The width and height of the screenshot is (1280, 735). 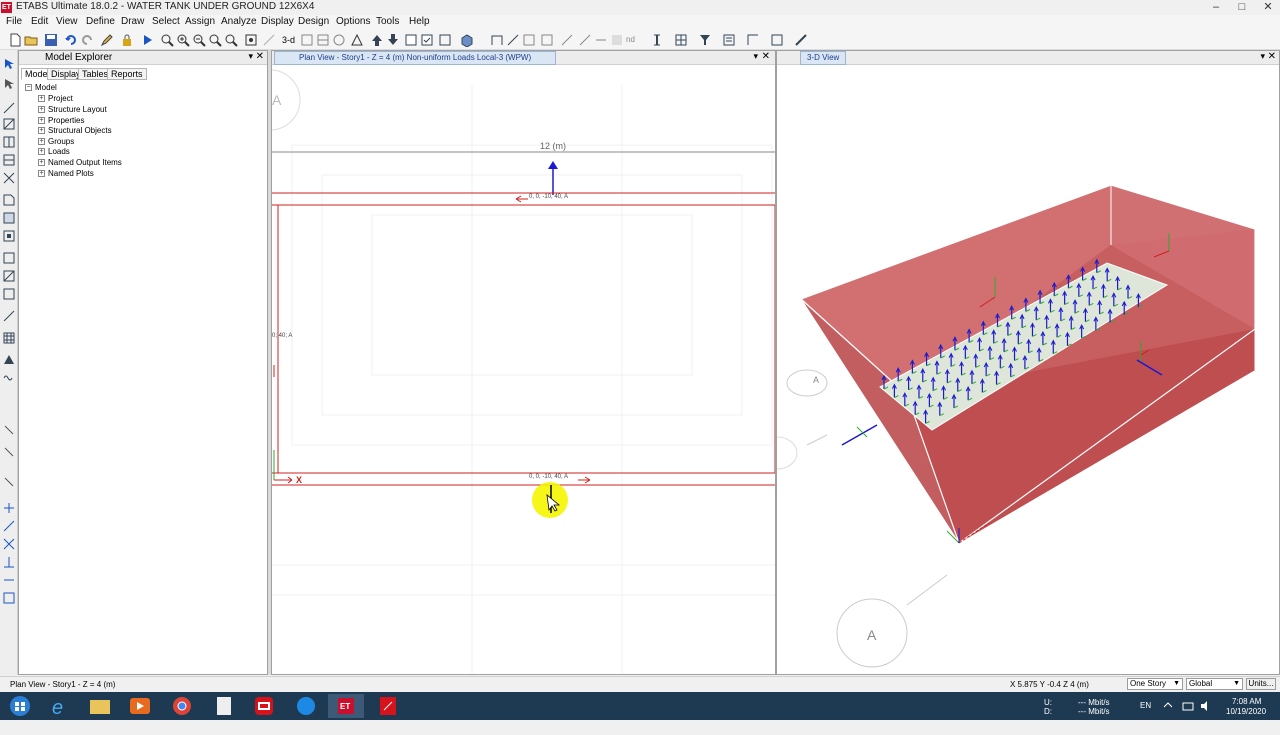 What do you see at coordinates (705, 40) in the screenshot?
I see `display-filter-icon` at bounding box center [705, 40].